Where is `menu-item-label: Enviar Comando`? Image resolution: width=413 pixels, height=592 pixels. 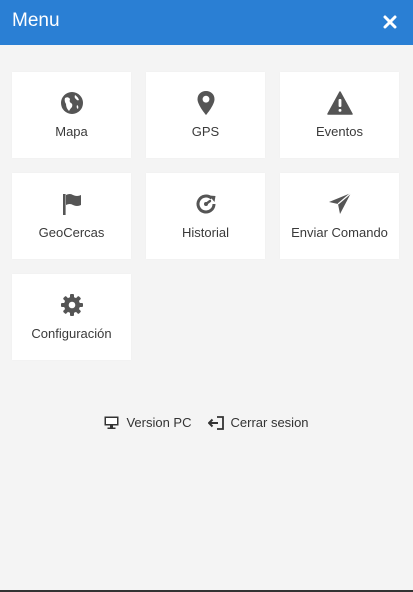 menu-item-label: Enviar Comando is located at coordinates (339, 232).